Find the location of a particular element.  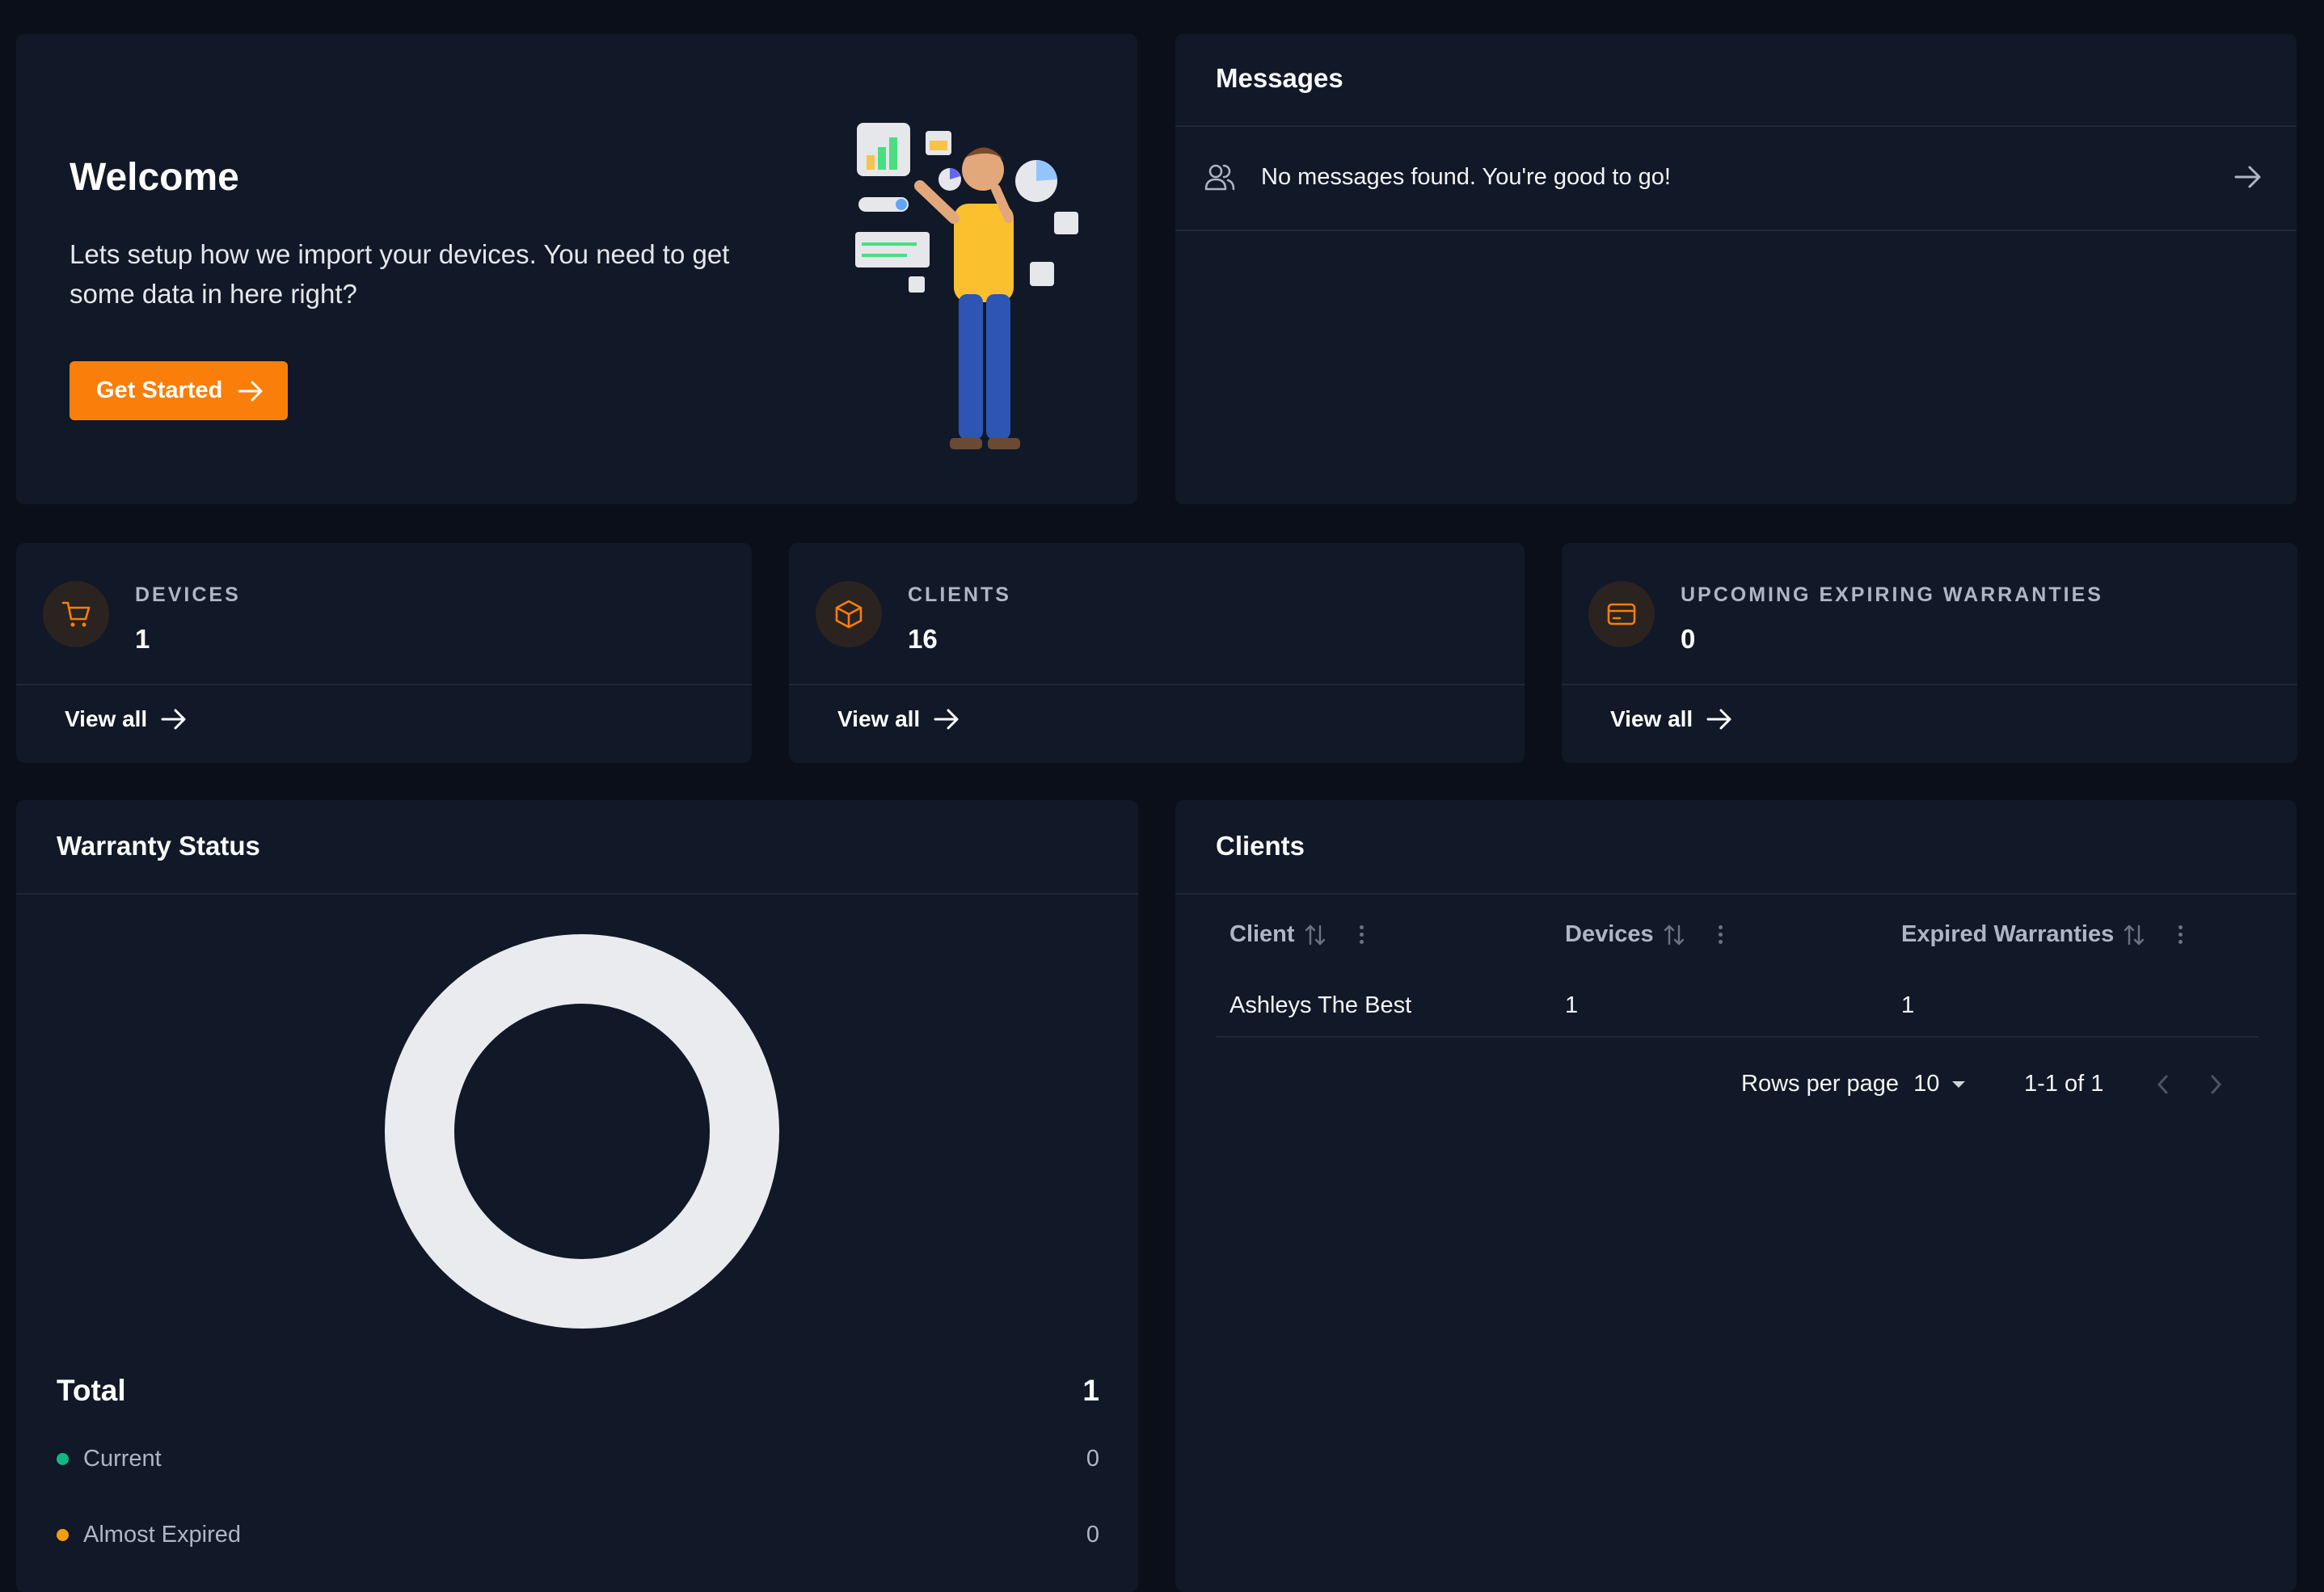

view-all-devices-link: View all is located at coordinates (126, 719).